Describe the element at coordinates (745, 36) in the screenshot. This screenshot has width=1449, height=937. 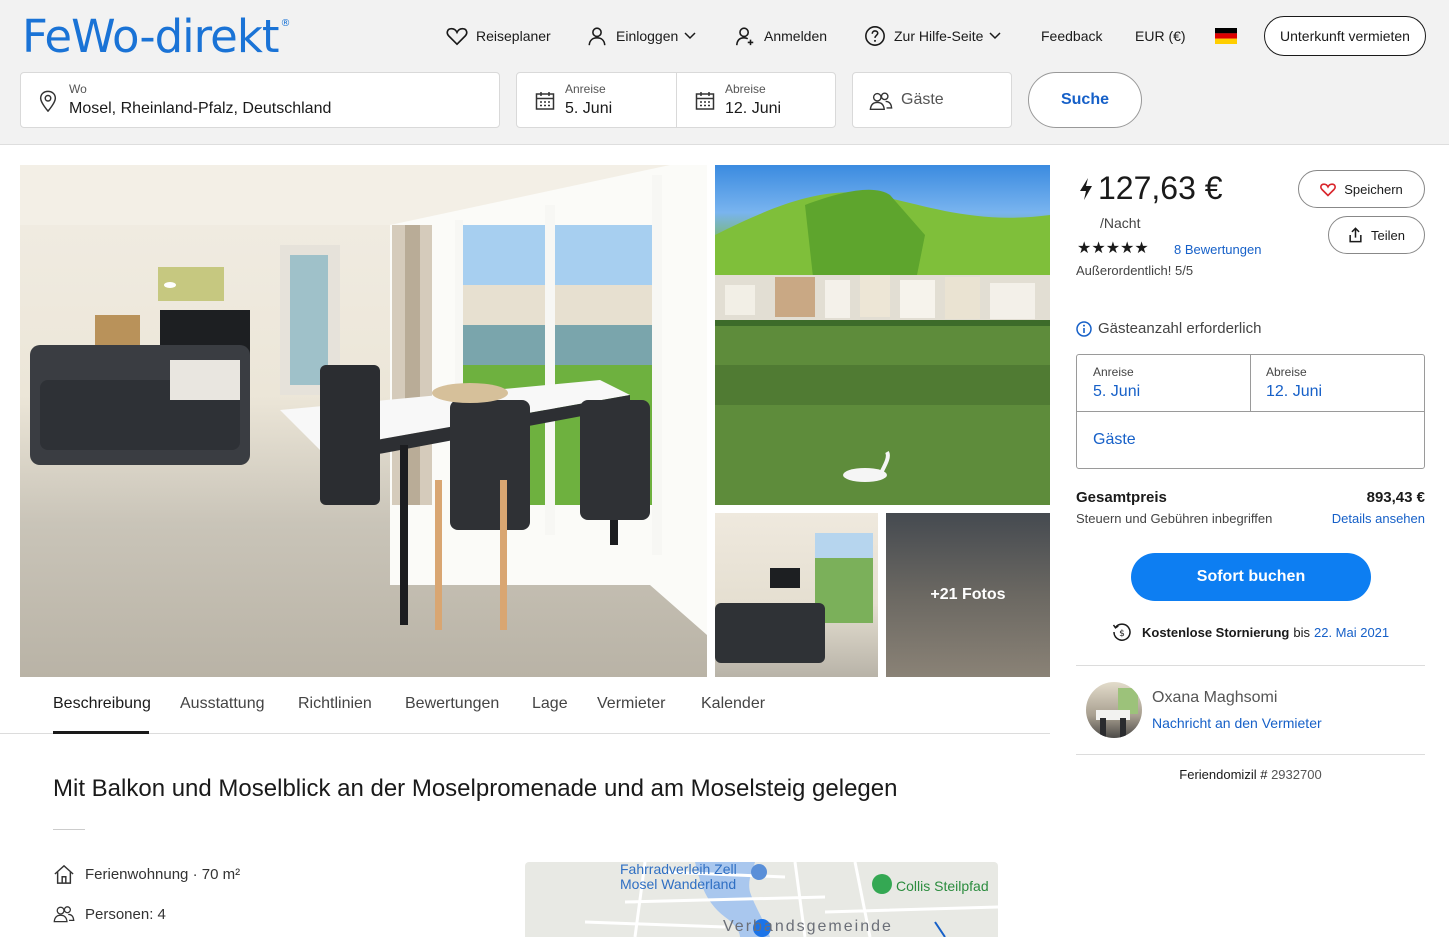
I see `add-user-icon` at that location.